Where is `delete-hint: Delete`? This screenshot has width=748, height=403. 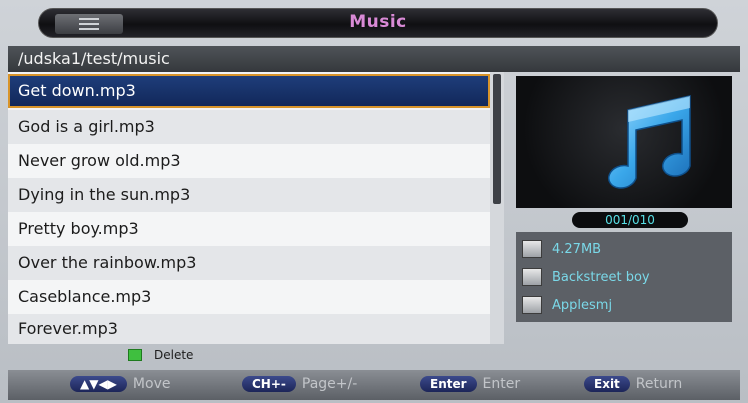 delete-hint: Delete is located at coordinates (160, 355).